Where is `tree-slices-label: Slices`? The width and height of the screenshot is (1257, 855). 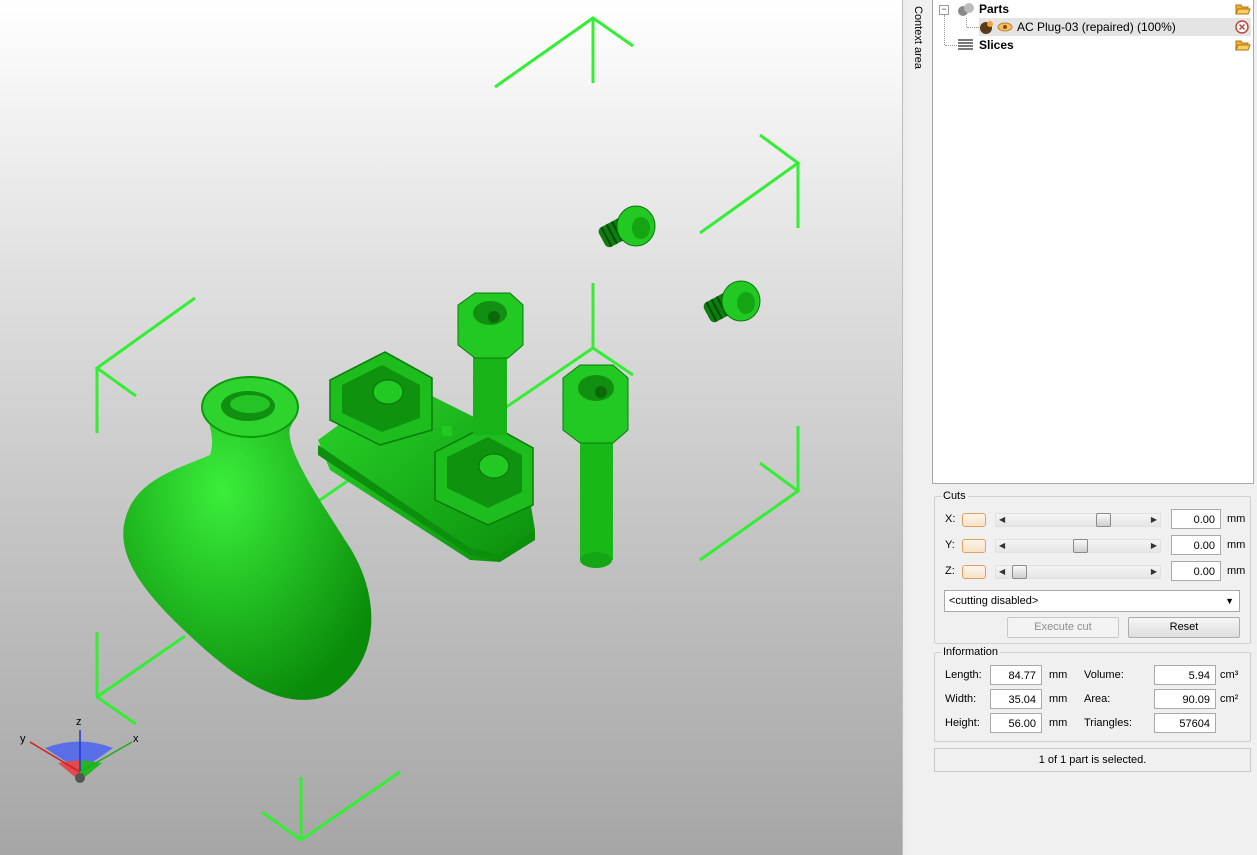 tree-slices-label: Slices is located at coordinates (996, 45).